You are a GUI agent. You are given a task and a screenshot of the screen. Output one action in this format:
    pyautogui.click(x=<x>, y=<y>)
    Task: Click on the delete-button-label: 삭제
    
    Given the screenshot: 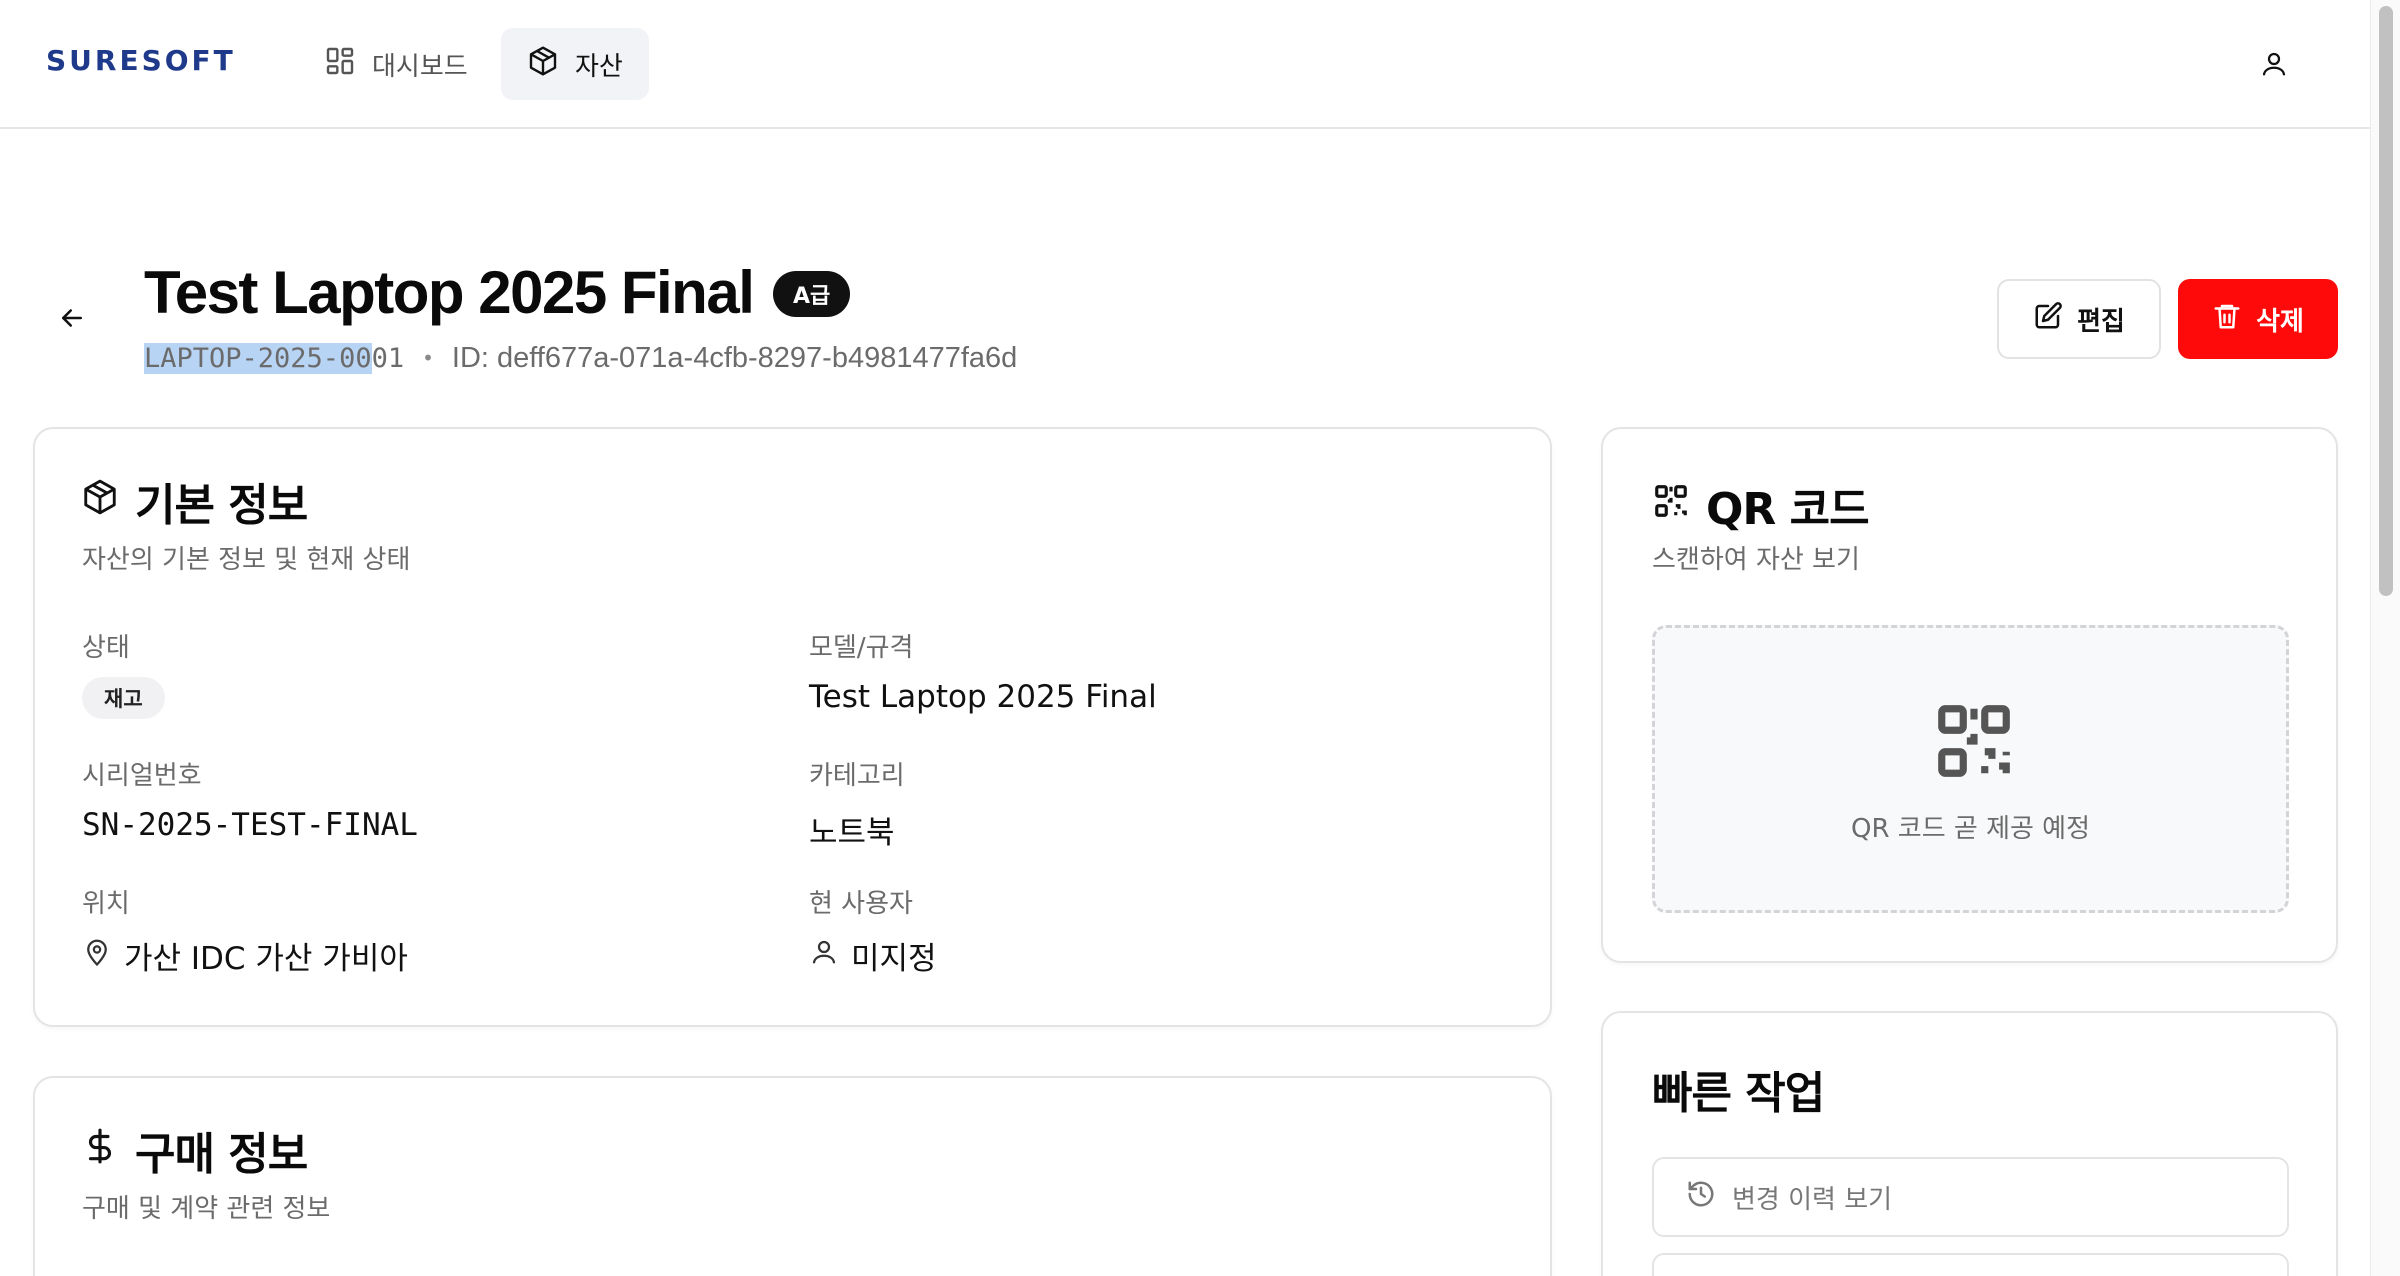 What is the action you would take?
    pyautogui.click(x=2280, y=321)
    